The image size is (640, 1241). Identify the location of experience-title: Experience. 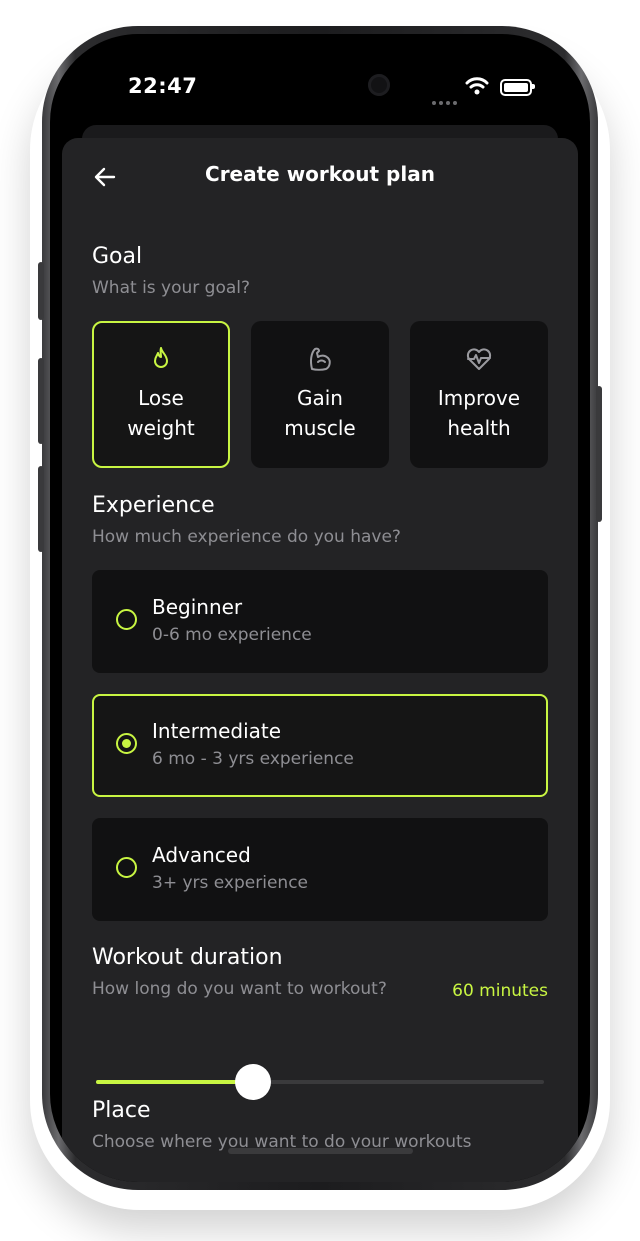
(153, 505).